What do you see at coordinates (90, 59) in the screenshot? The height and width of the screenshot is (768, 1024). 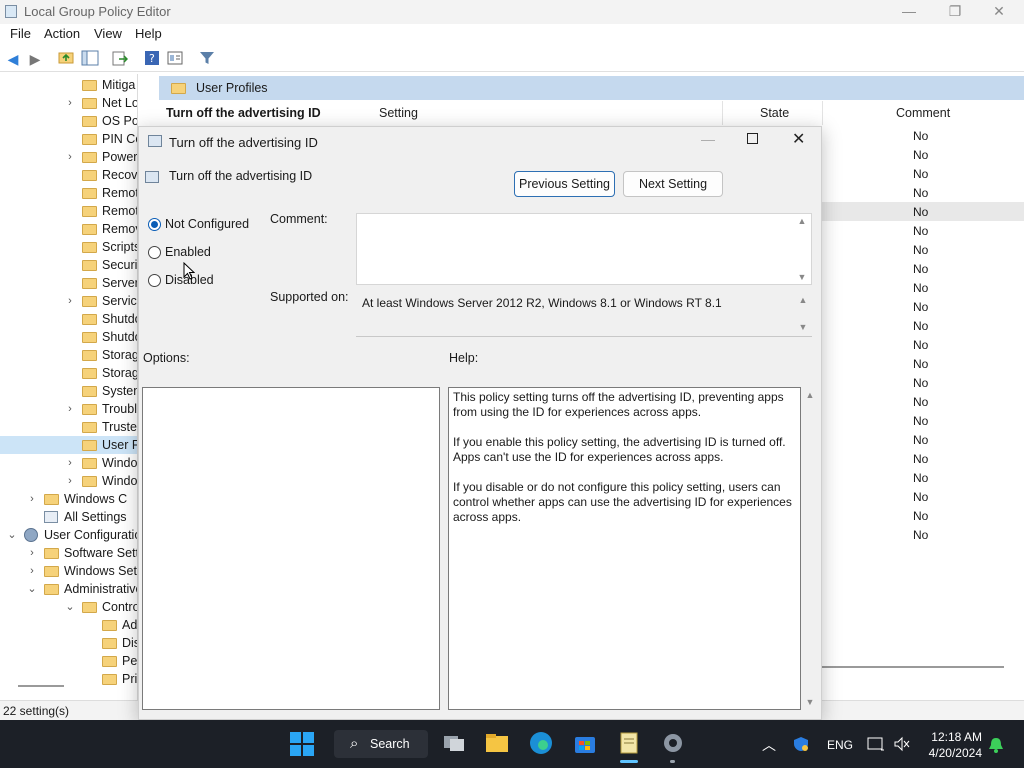 I see `show-hide-tree-icon` at bounding box center [90, 59].